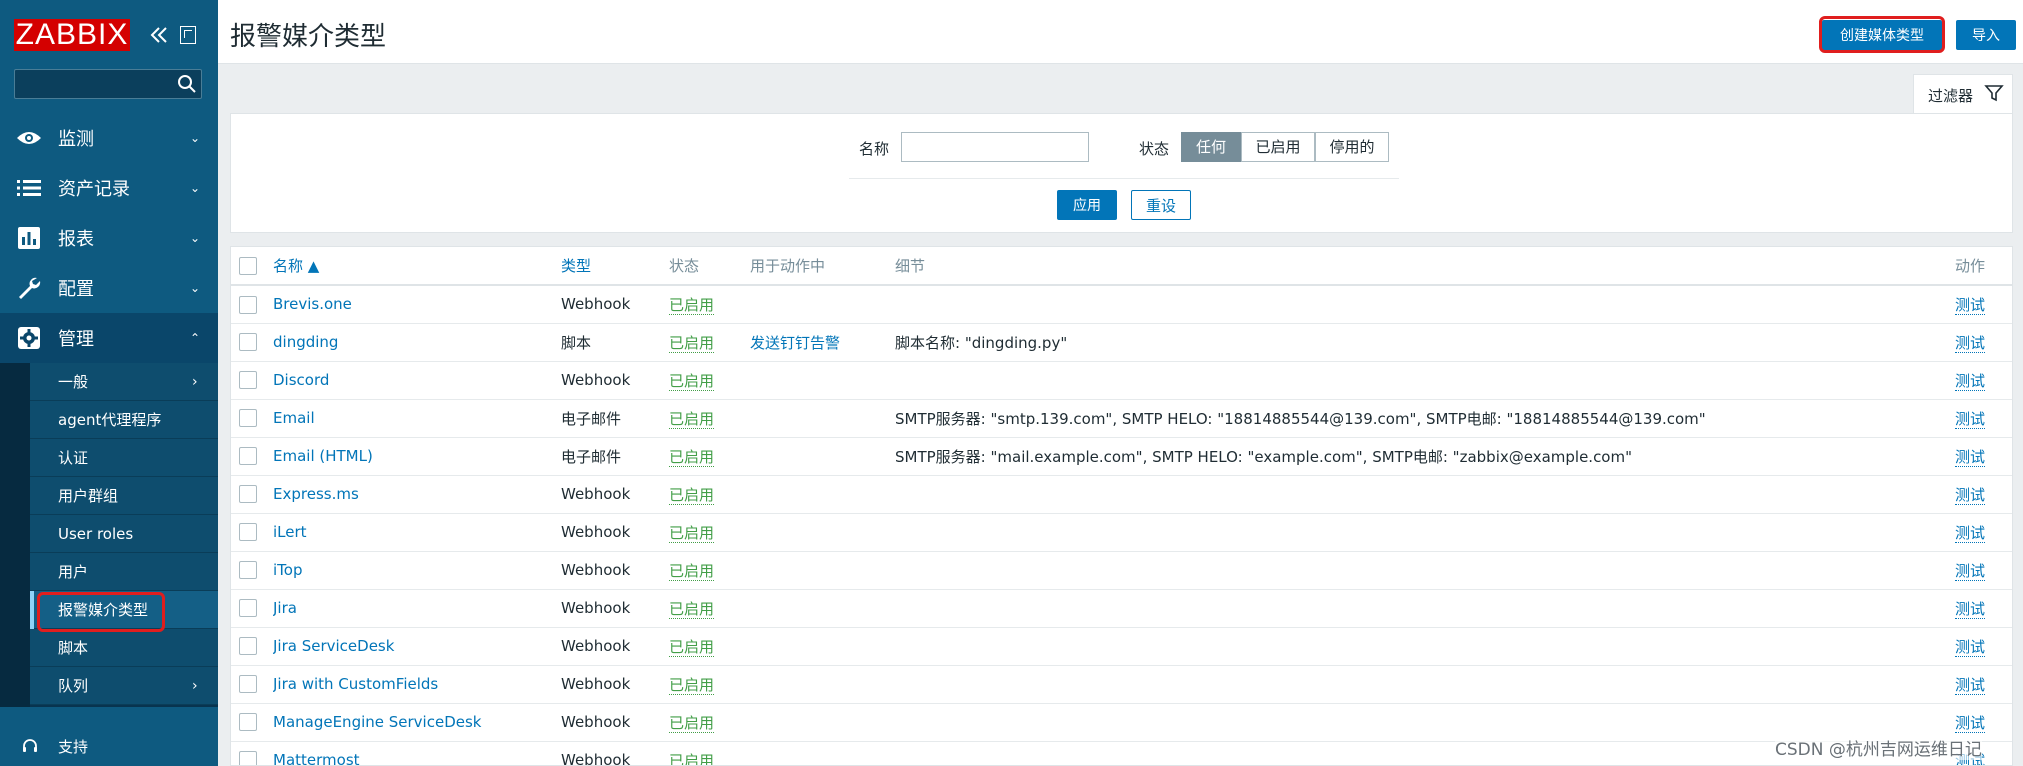 The height and width of the screenshot is (766, 2023). I want to click on sidebar-item-scripts: 脚本, so click(124, 648).